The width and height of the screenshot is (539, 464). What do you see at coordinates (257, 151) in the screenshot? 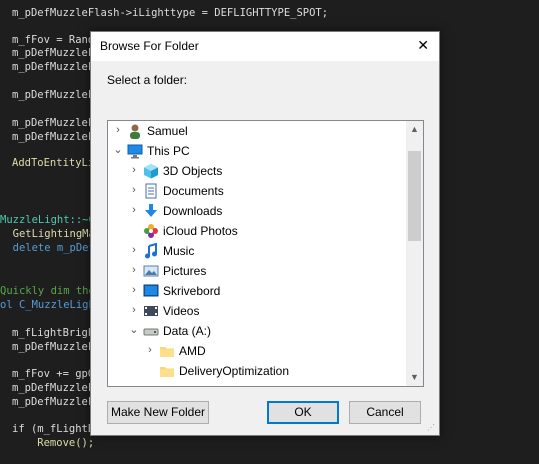
I see `tree-item-this-pc: ⌄ This PC` at bounding box center [257, 151].